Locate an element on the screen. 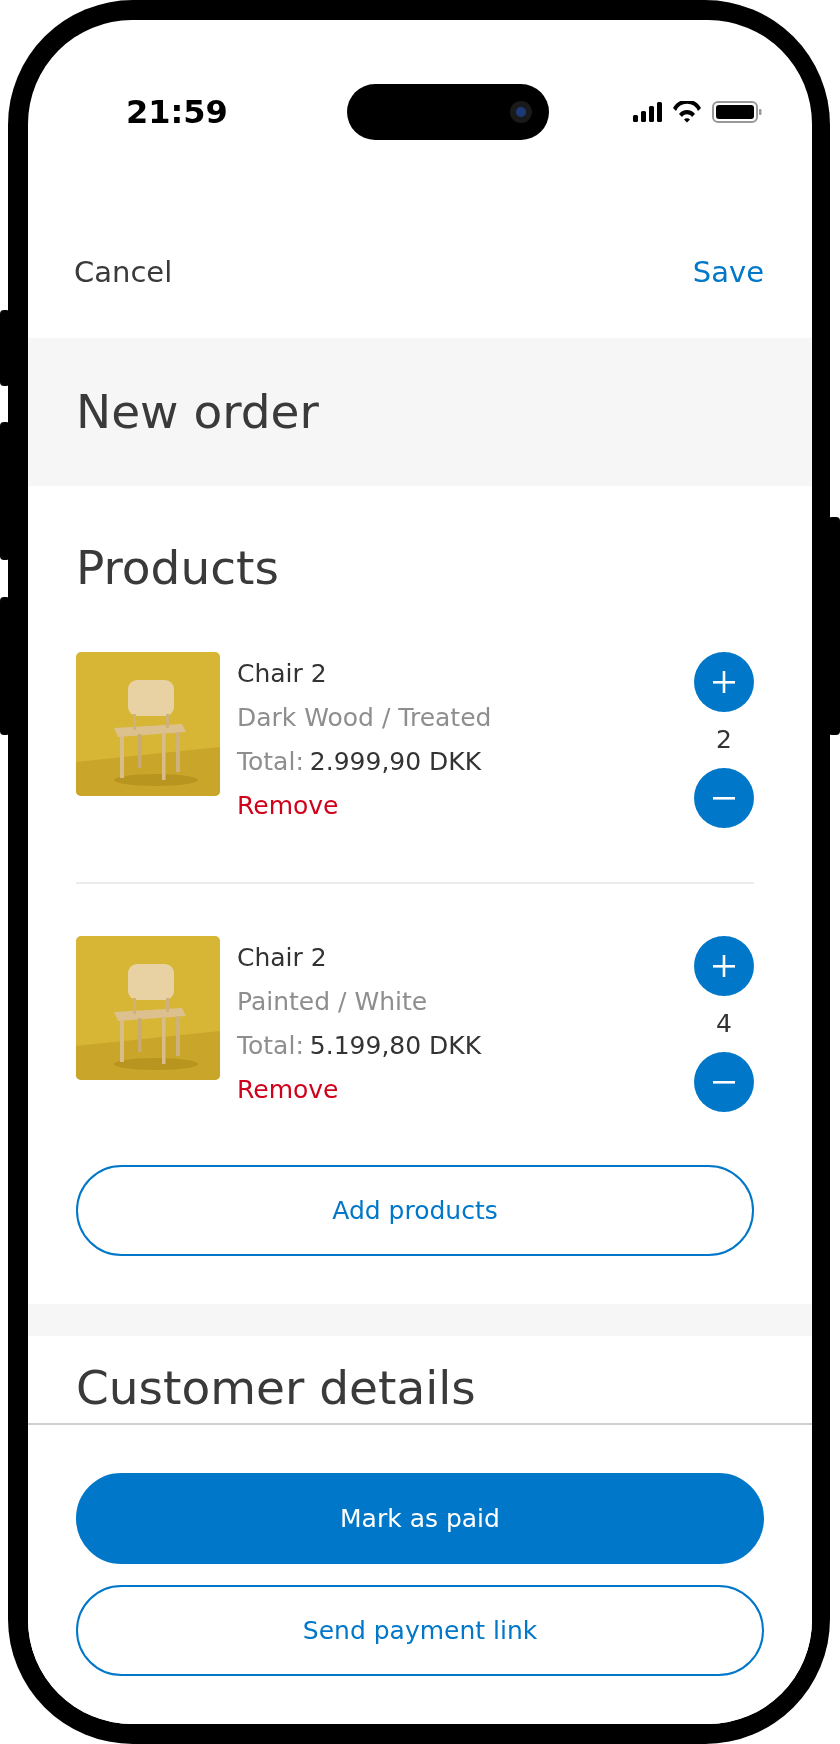 The image size is (840, 1744). save-button: Save is located at coordinates (728, 272).